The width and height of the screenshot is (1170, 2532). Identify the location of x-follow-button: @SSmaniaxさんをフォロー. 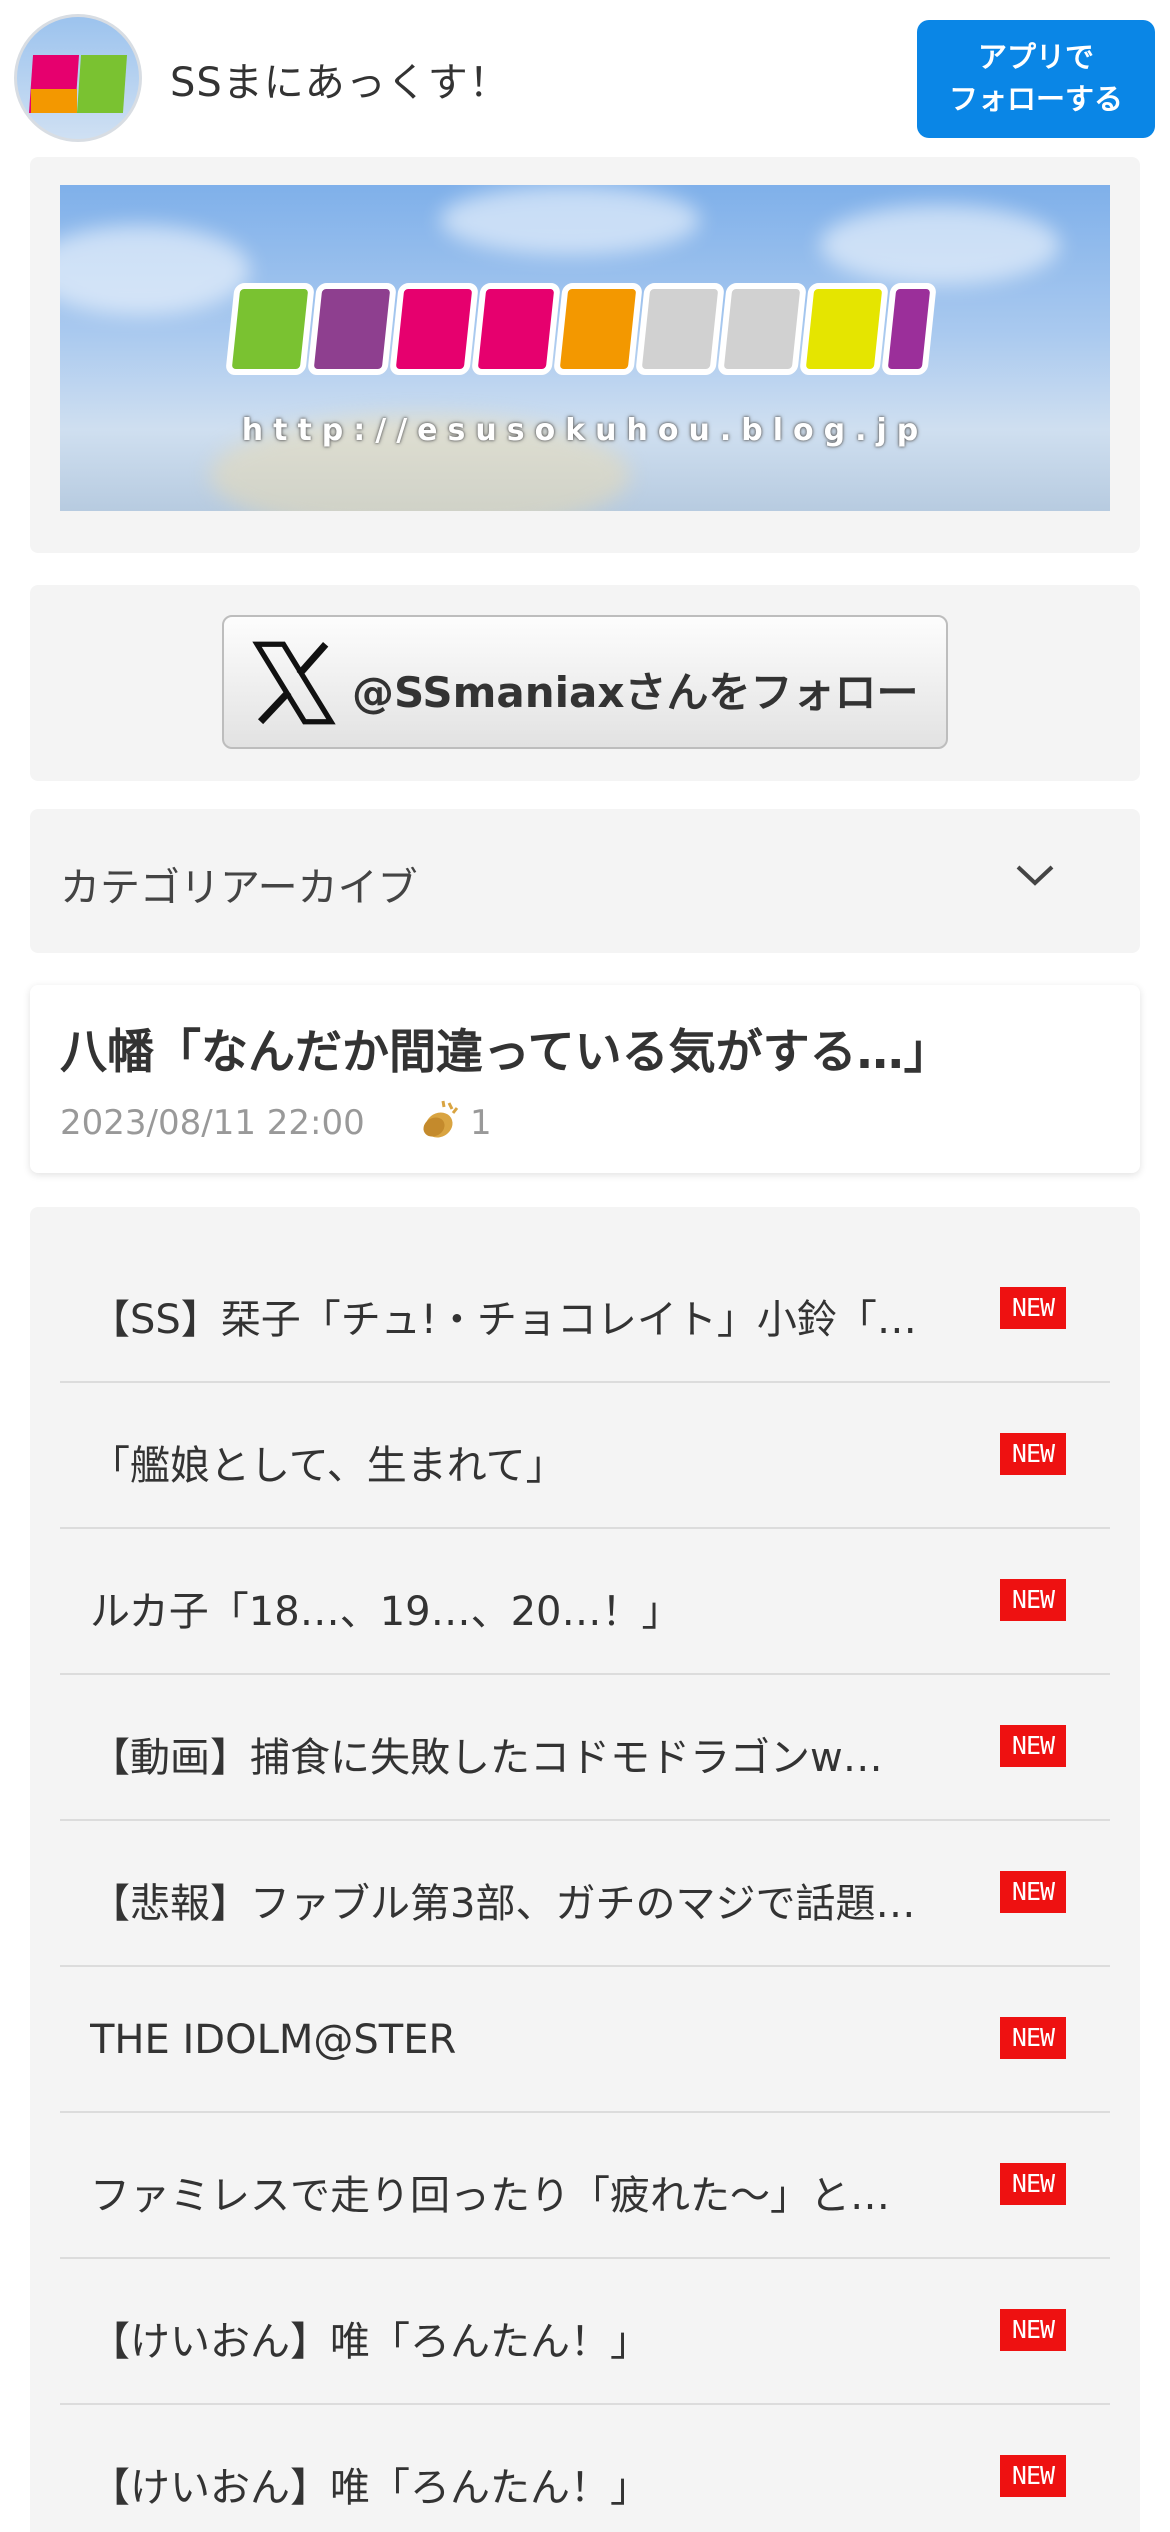
(585, 682).